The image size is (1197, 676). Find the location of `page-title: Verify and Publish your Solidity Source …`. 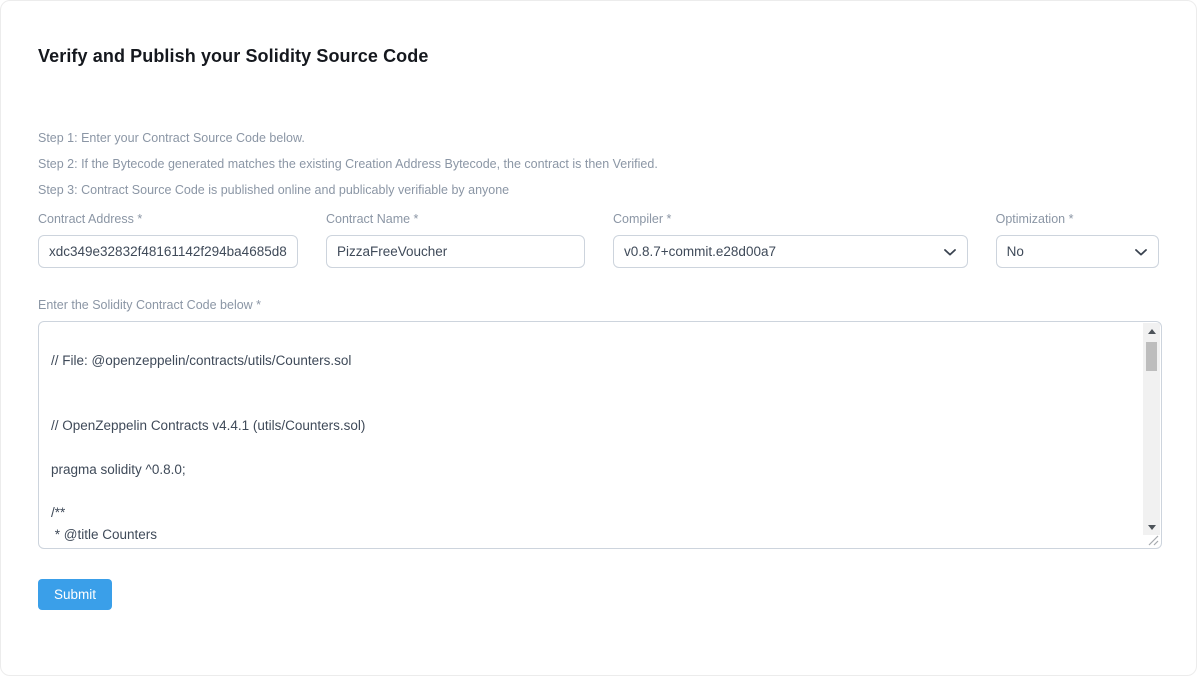

page-title: Verify and Publish your Solidity Source … is located at coordinates (233, 56).